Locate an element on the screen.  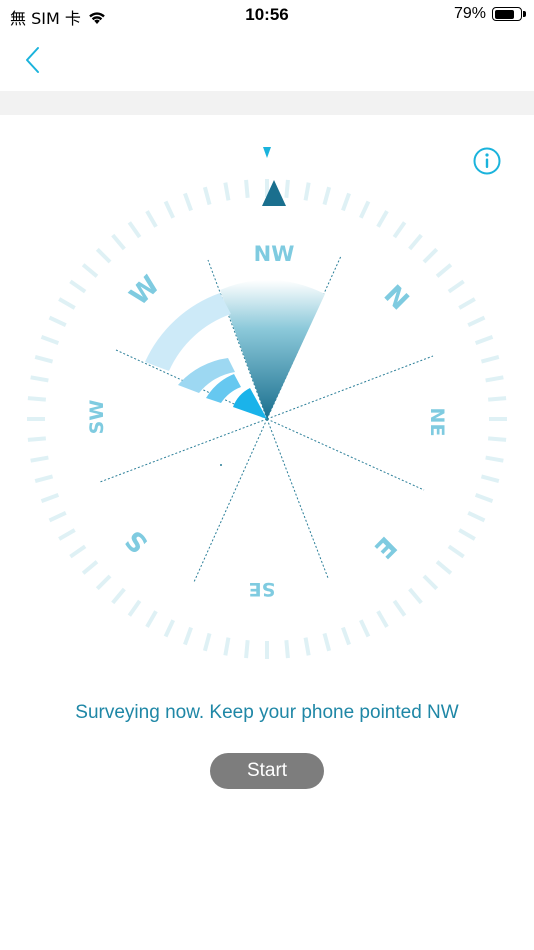
back-button is located at coordinates (35, 60).